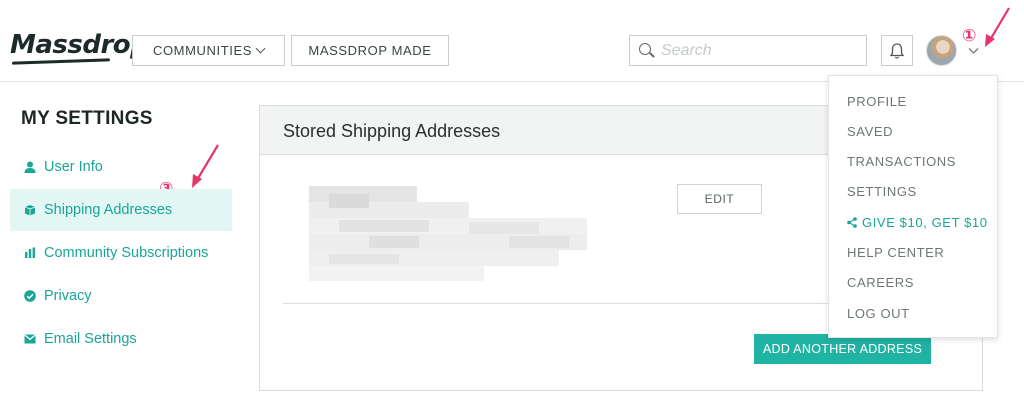 The image size is (1024, 401). I want to click on menu-item-log-out: LOG OUT, so click(878, 313).